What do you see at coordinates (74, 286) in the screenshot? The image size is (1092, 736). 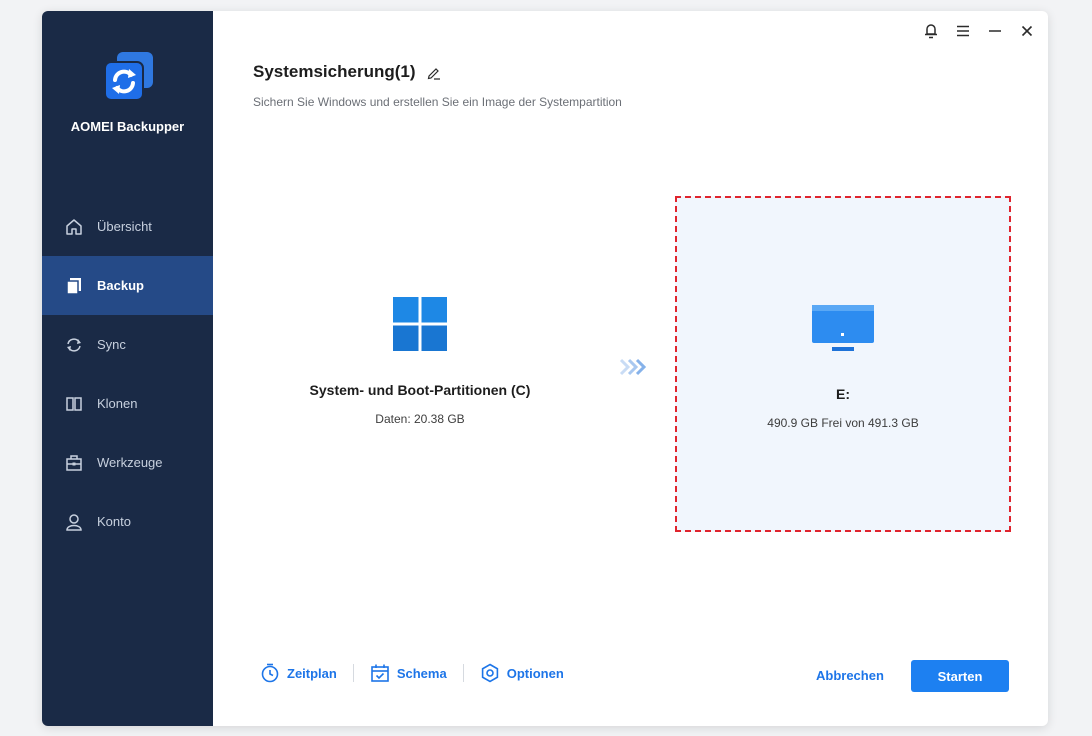 I see `backup-icon` at bounding box center [74, 286].